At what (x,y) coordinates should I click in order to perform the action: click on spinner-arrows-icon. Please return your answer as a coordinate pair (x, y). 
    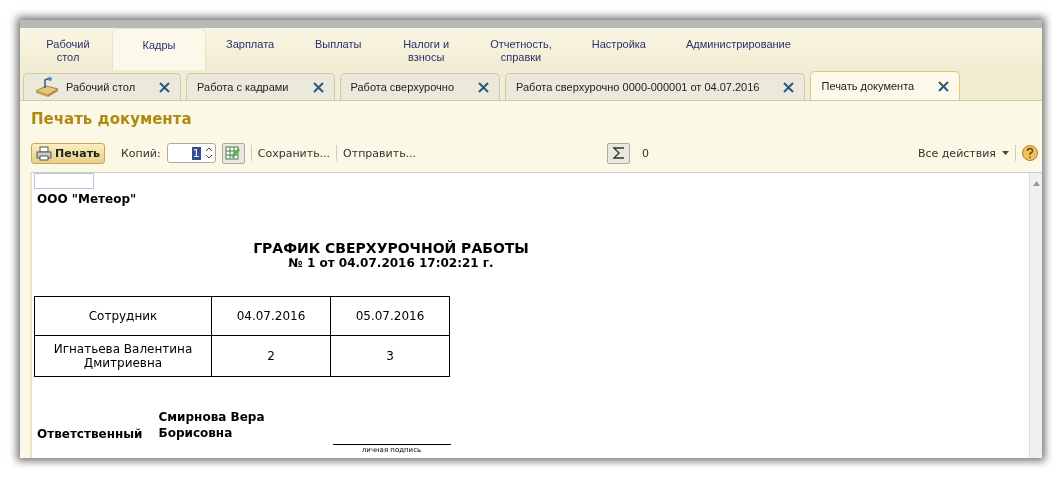
    Looking at the image, I should click on (208, 153).